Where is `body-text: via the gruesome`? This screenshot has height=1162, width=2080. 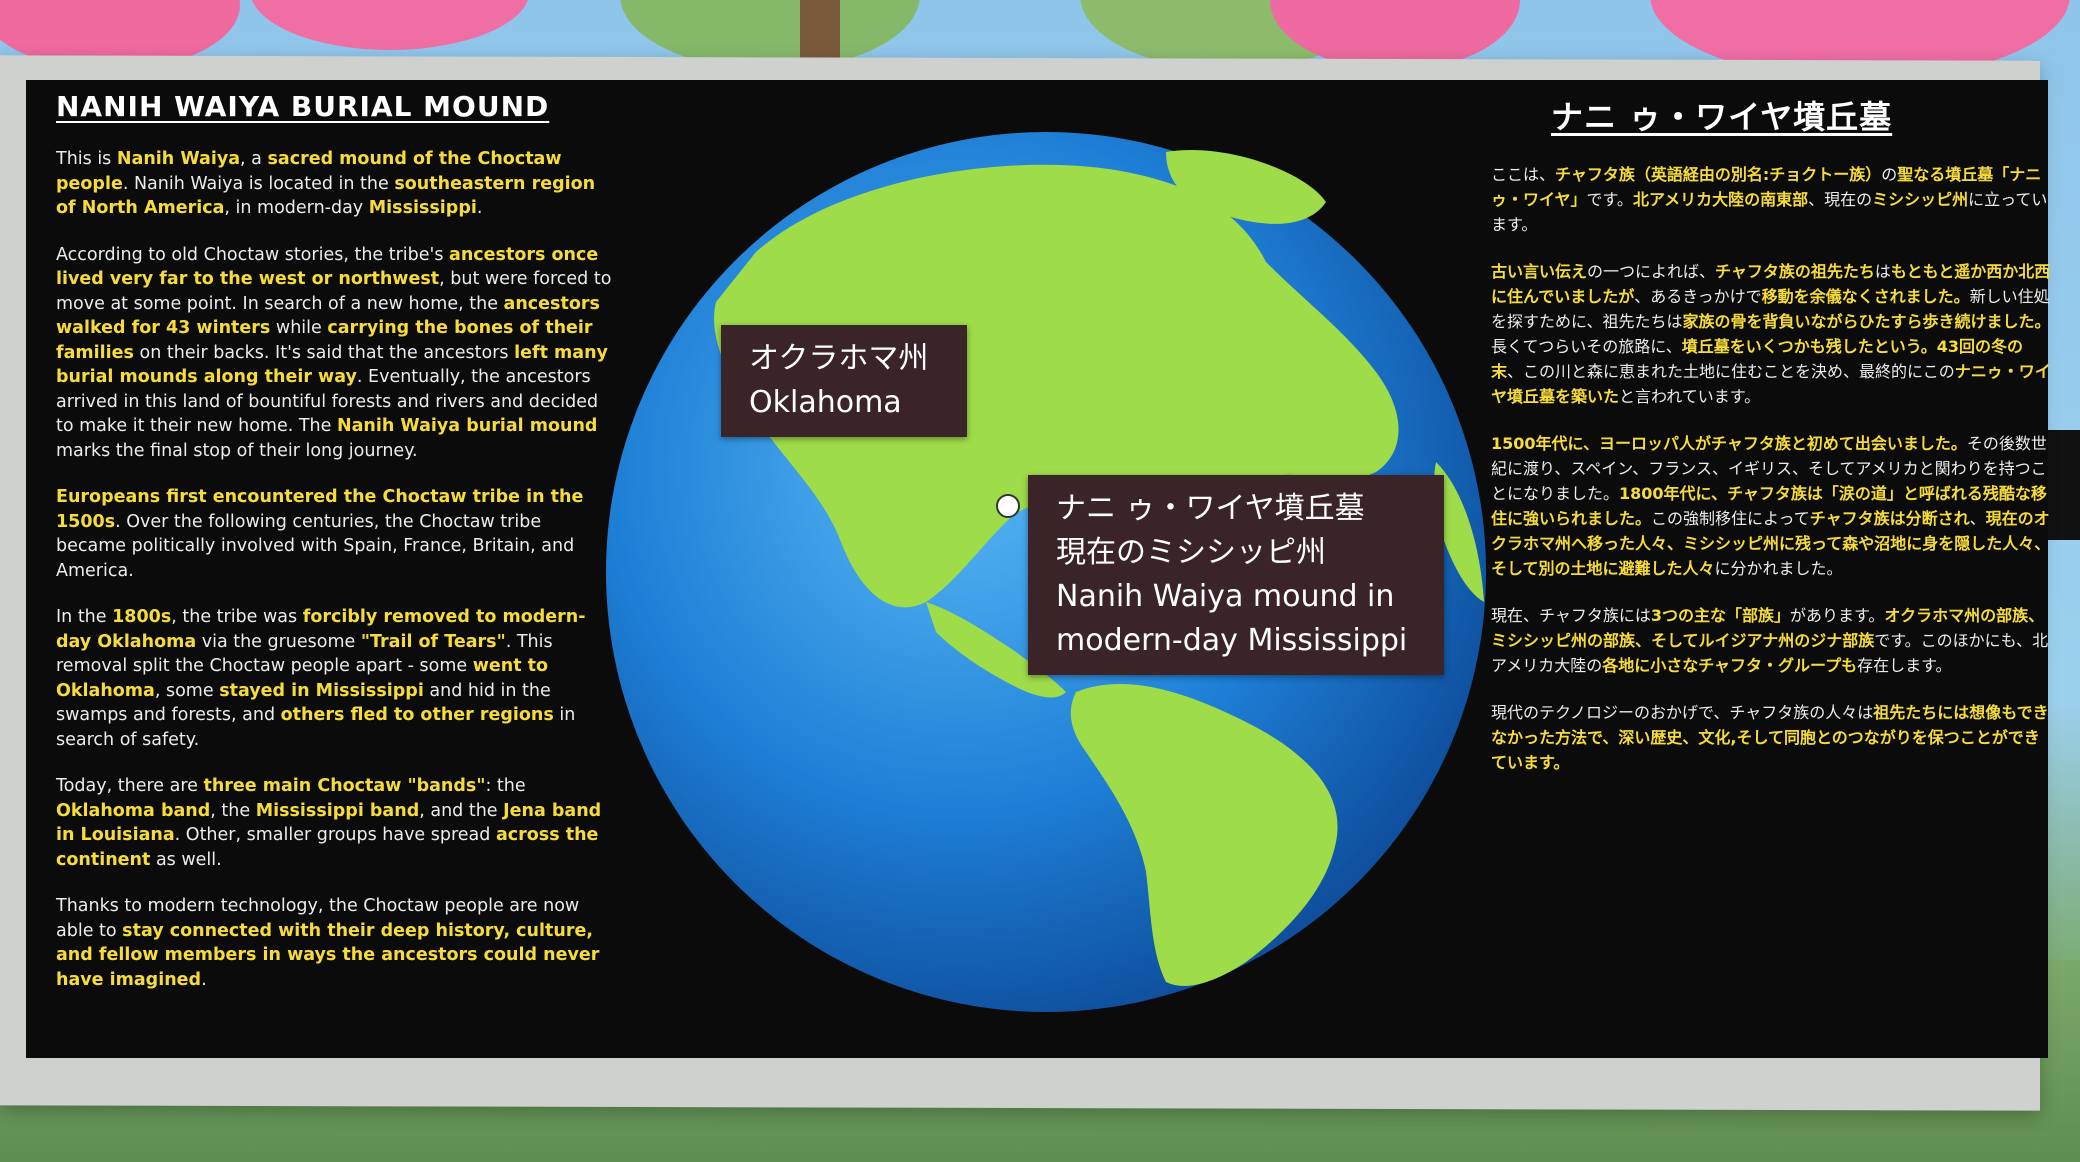
body-text: via the gruesome is located at coordinates (278, 641).